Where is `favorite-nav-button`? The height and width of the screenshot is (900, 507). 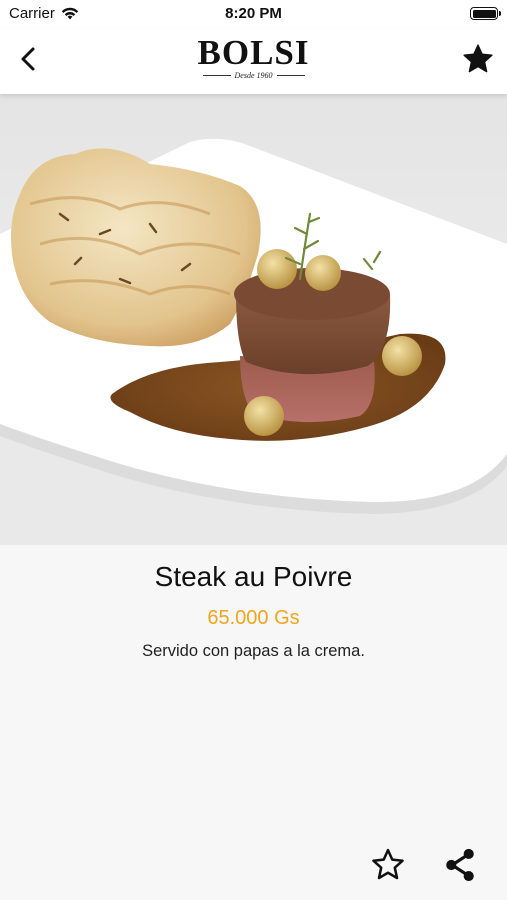
favorite-nav-button is located at coordinates (478, 59).